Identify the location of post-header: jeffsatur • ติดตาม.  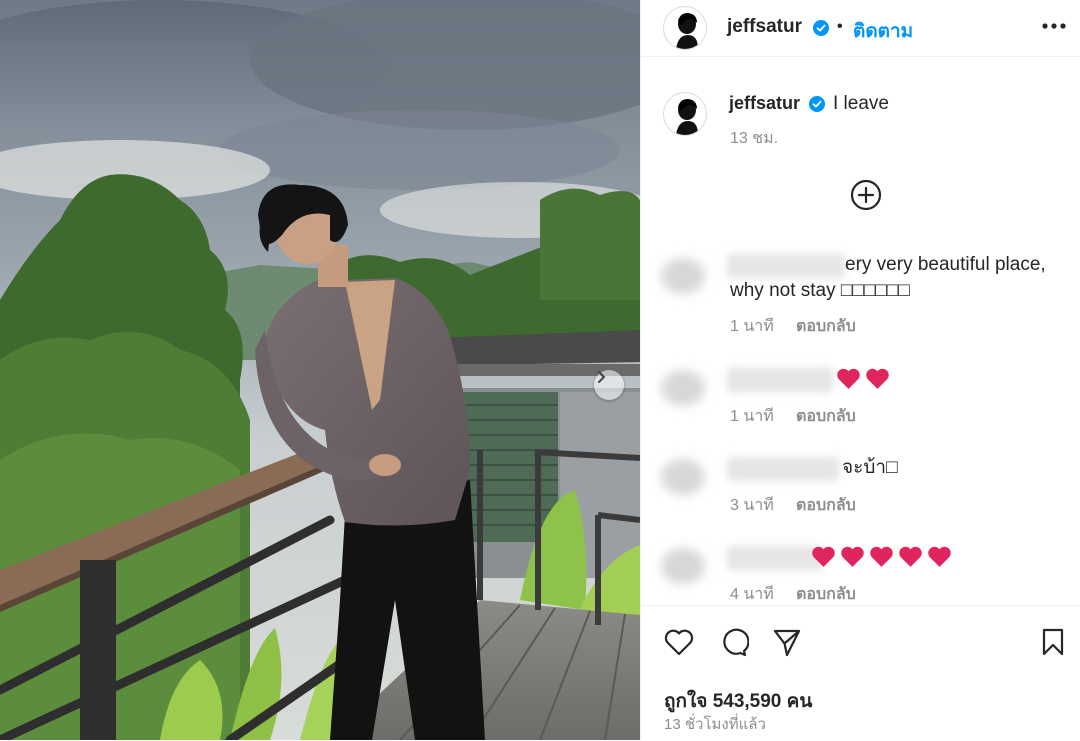
(860, 28).